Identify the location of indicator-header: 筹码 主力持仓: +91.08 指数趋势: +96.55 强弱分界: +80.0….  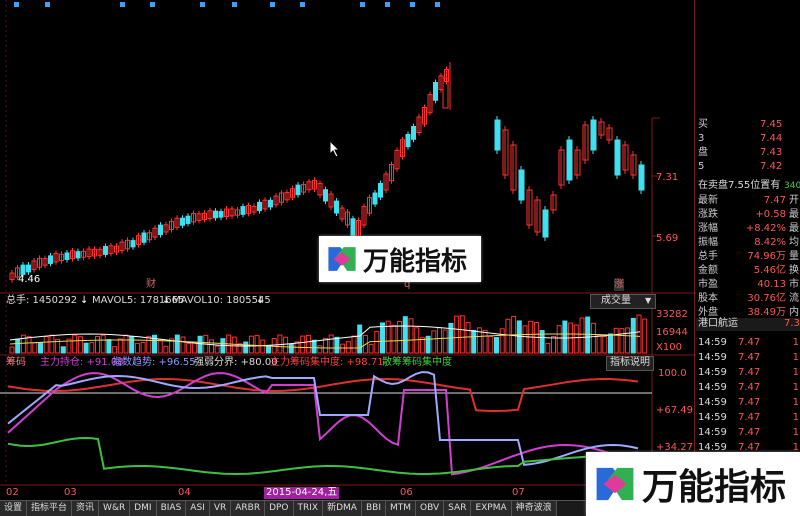
(348, 363).